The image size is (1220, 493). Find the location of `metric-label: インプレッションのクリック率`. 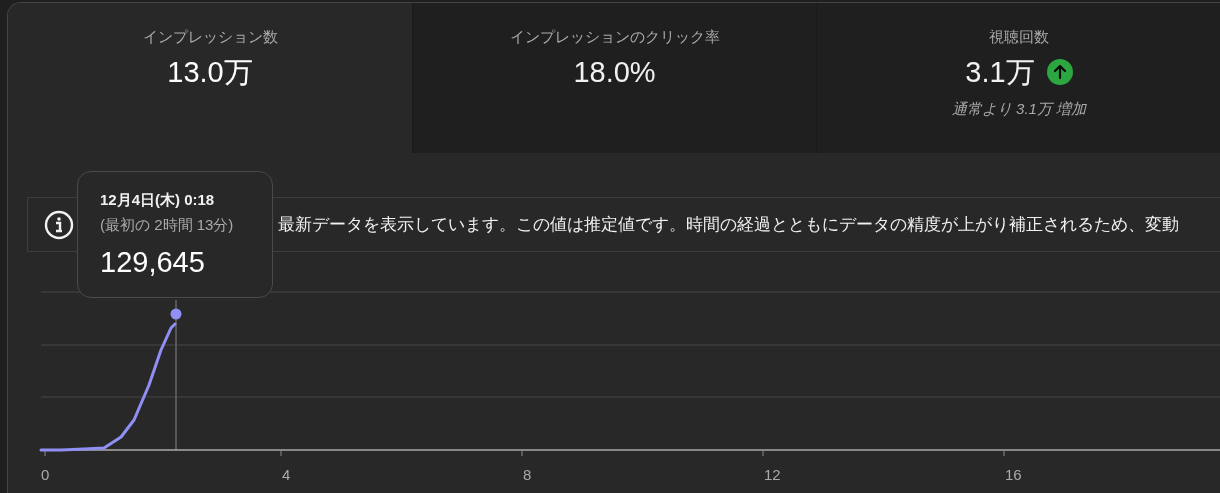

metric-label: インプレッションのクリック率 is located at coordinates (614, 37).